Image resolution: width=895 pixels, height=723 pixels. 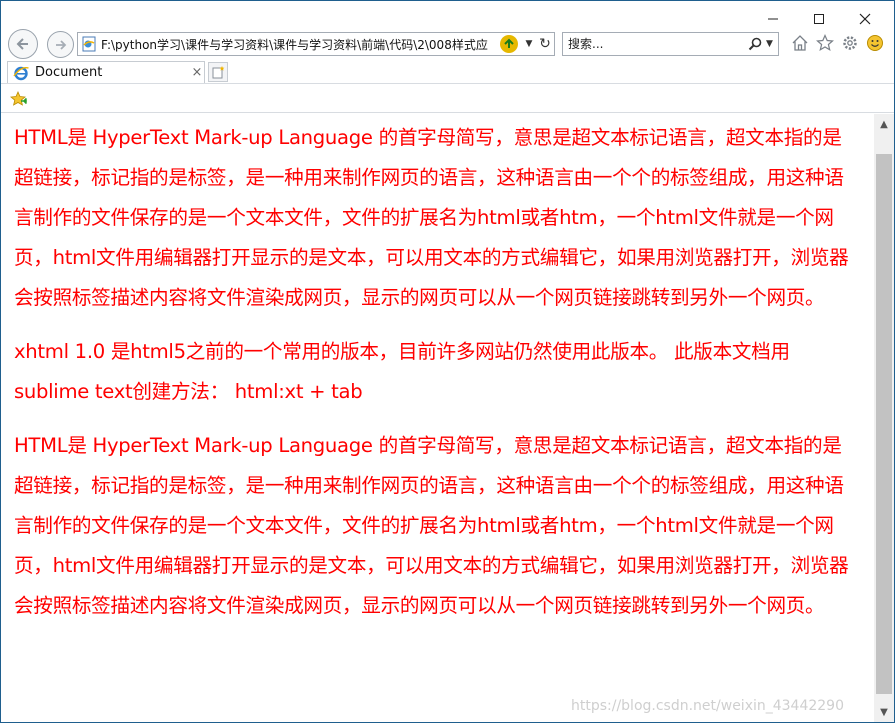 What do you see at coordinates (21, 73) in the screenshot?
I see `ie-logo-icon` at bounding box center [21, 73].